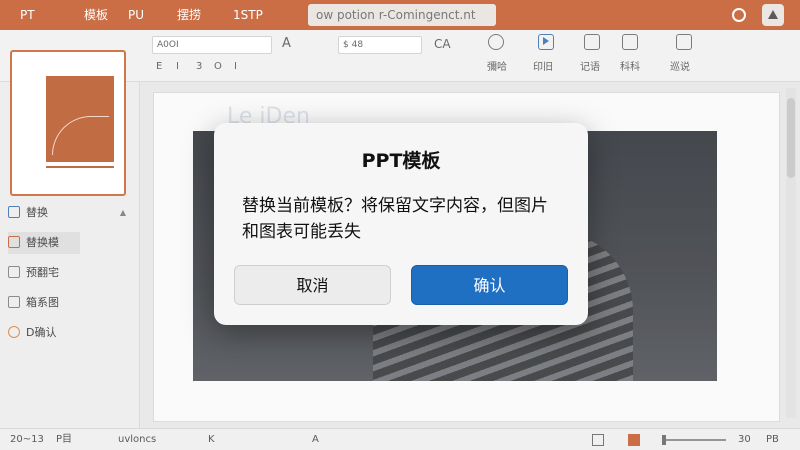 The width and height of the screenshot is (800, 450). I want to click on cancel-button: 取消, so click(312, 285).